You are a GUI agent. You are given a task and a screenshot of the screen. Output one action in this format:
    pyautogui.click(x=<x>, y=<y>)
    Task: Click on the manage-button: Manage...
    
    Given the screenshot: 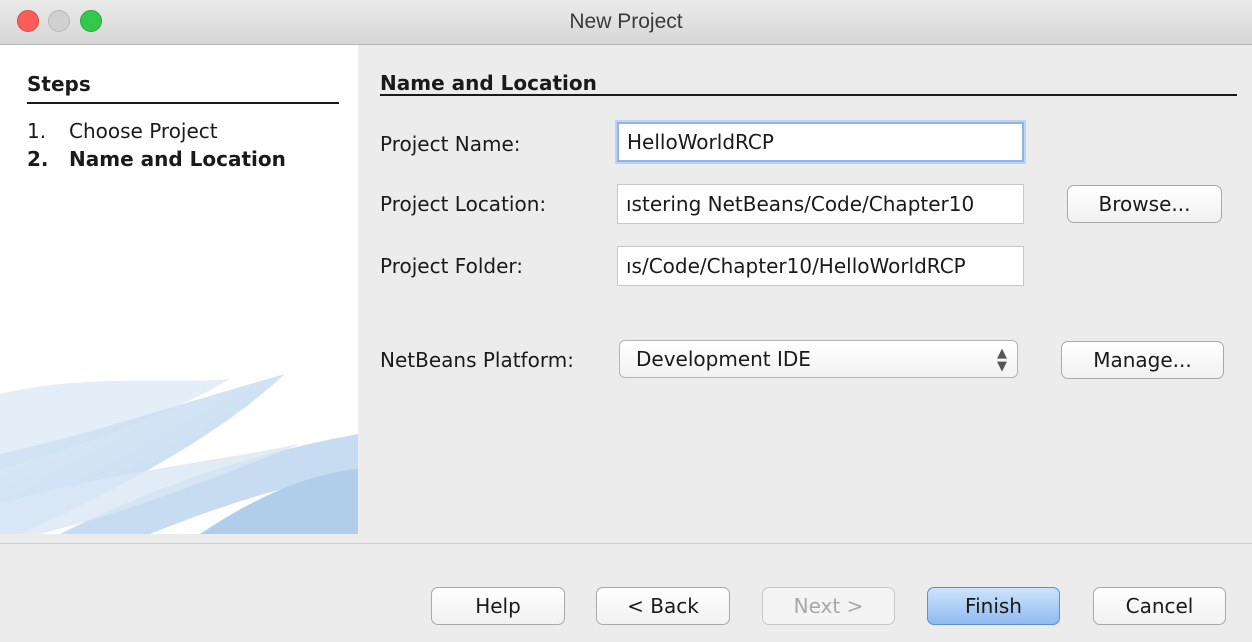 What is the action you would take?
    pyautogui.click(x=1142, y=360)
    